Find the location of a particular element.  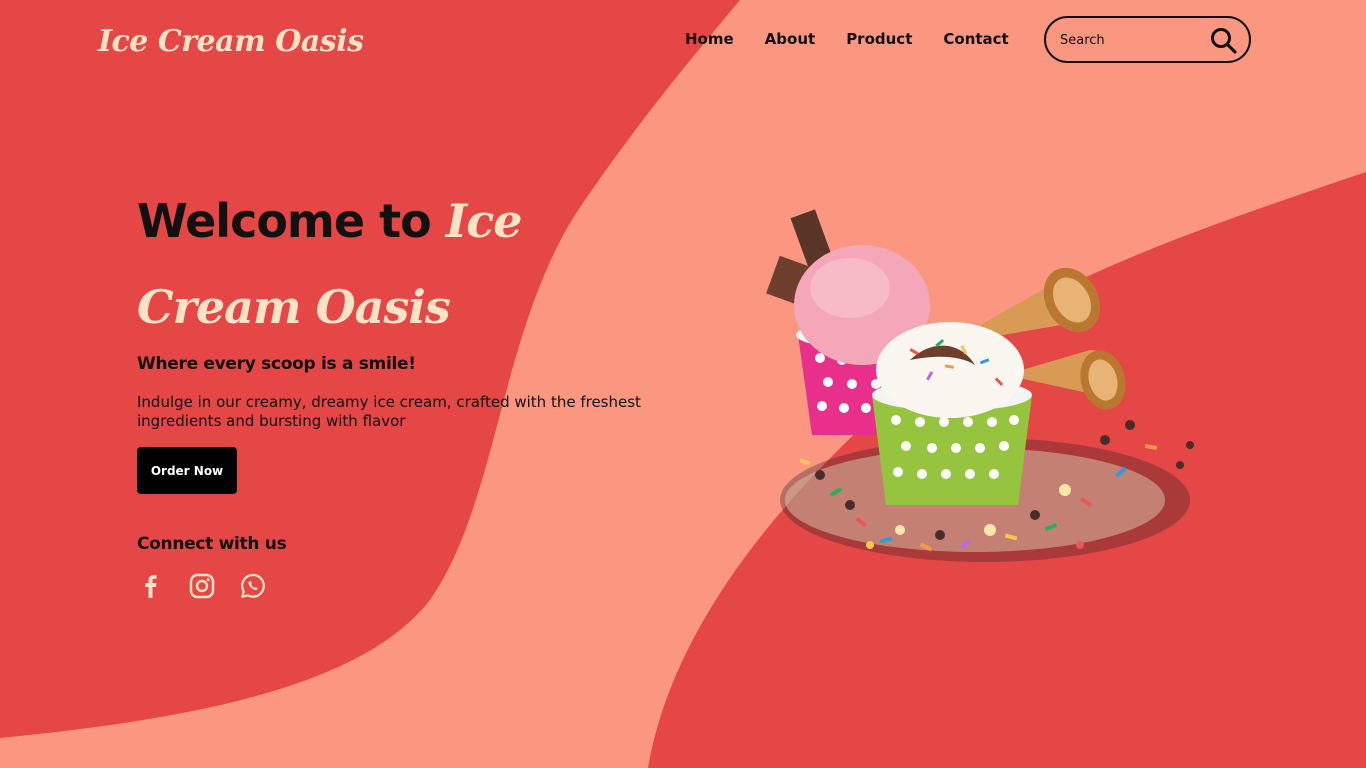

ice-cream-illustration is located at coordinates (980, 385).